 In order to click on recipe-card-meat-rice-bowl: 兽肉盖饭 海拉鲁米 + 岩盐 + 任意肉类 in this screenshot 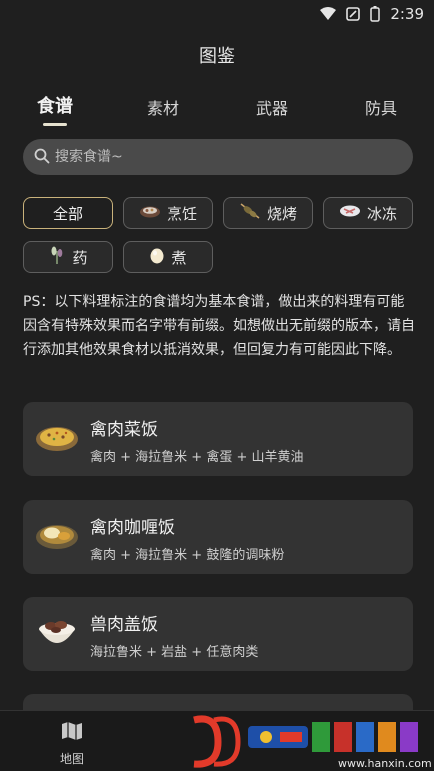, I will do `click(218, 634)`.